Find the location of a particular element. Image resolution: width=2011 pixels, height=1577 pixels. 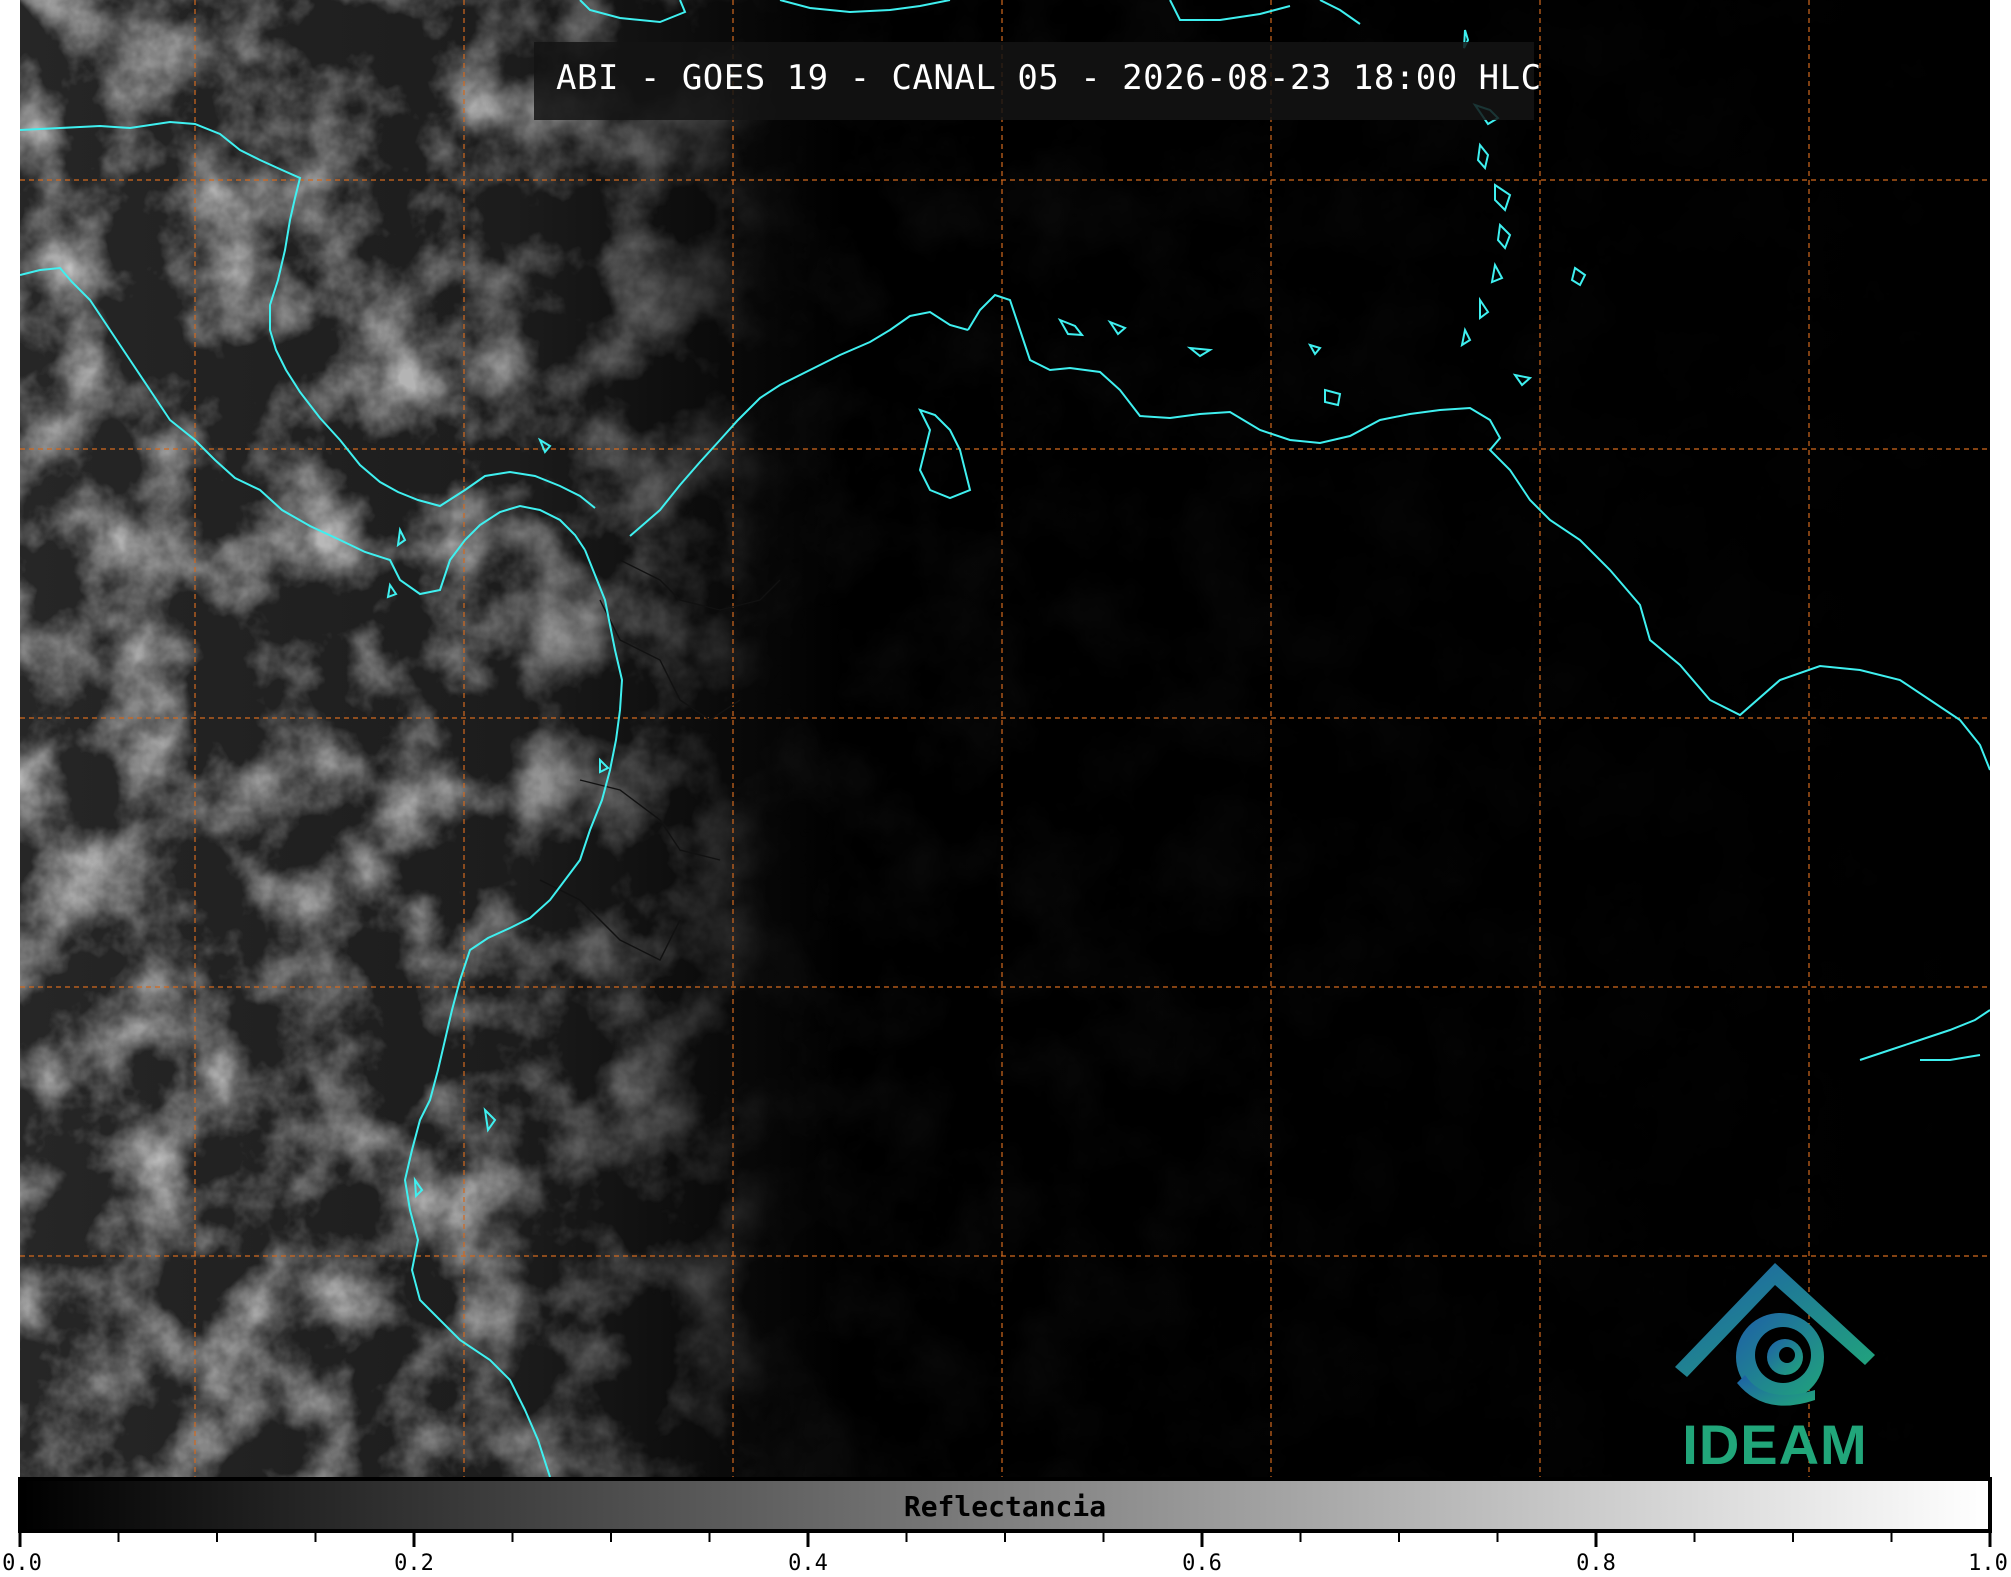

colorbar-tick-label: 0.4 is located at coordinates (808, 1563).